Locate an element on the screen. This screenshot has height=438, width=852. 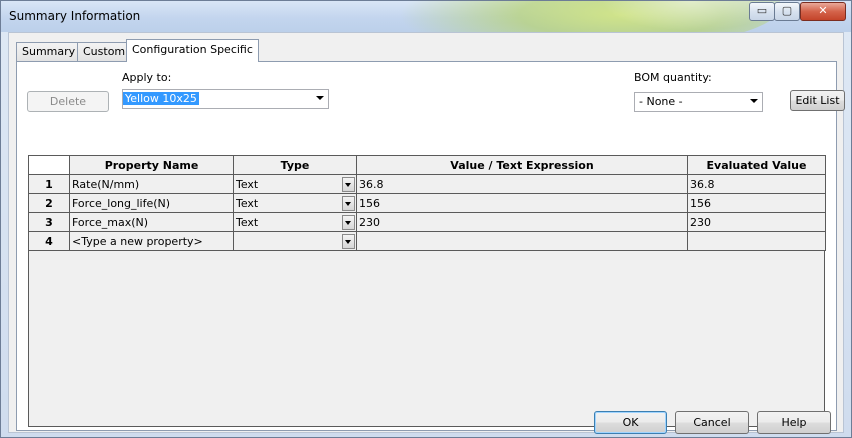
column-header-value-text-expression: Value / Text Expression is located at coordinates (522, 165).